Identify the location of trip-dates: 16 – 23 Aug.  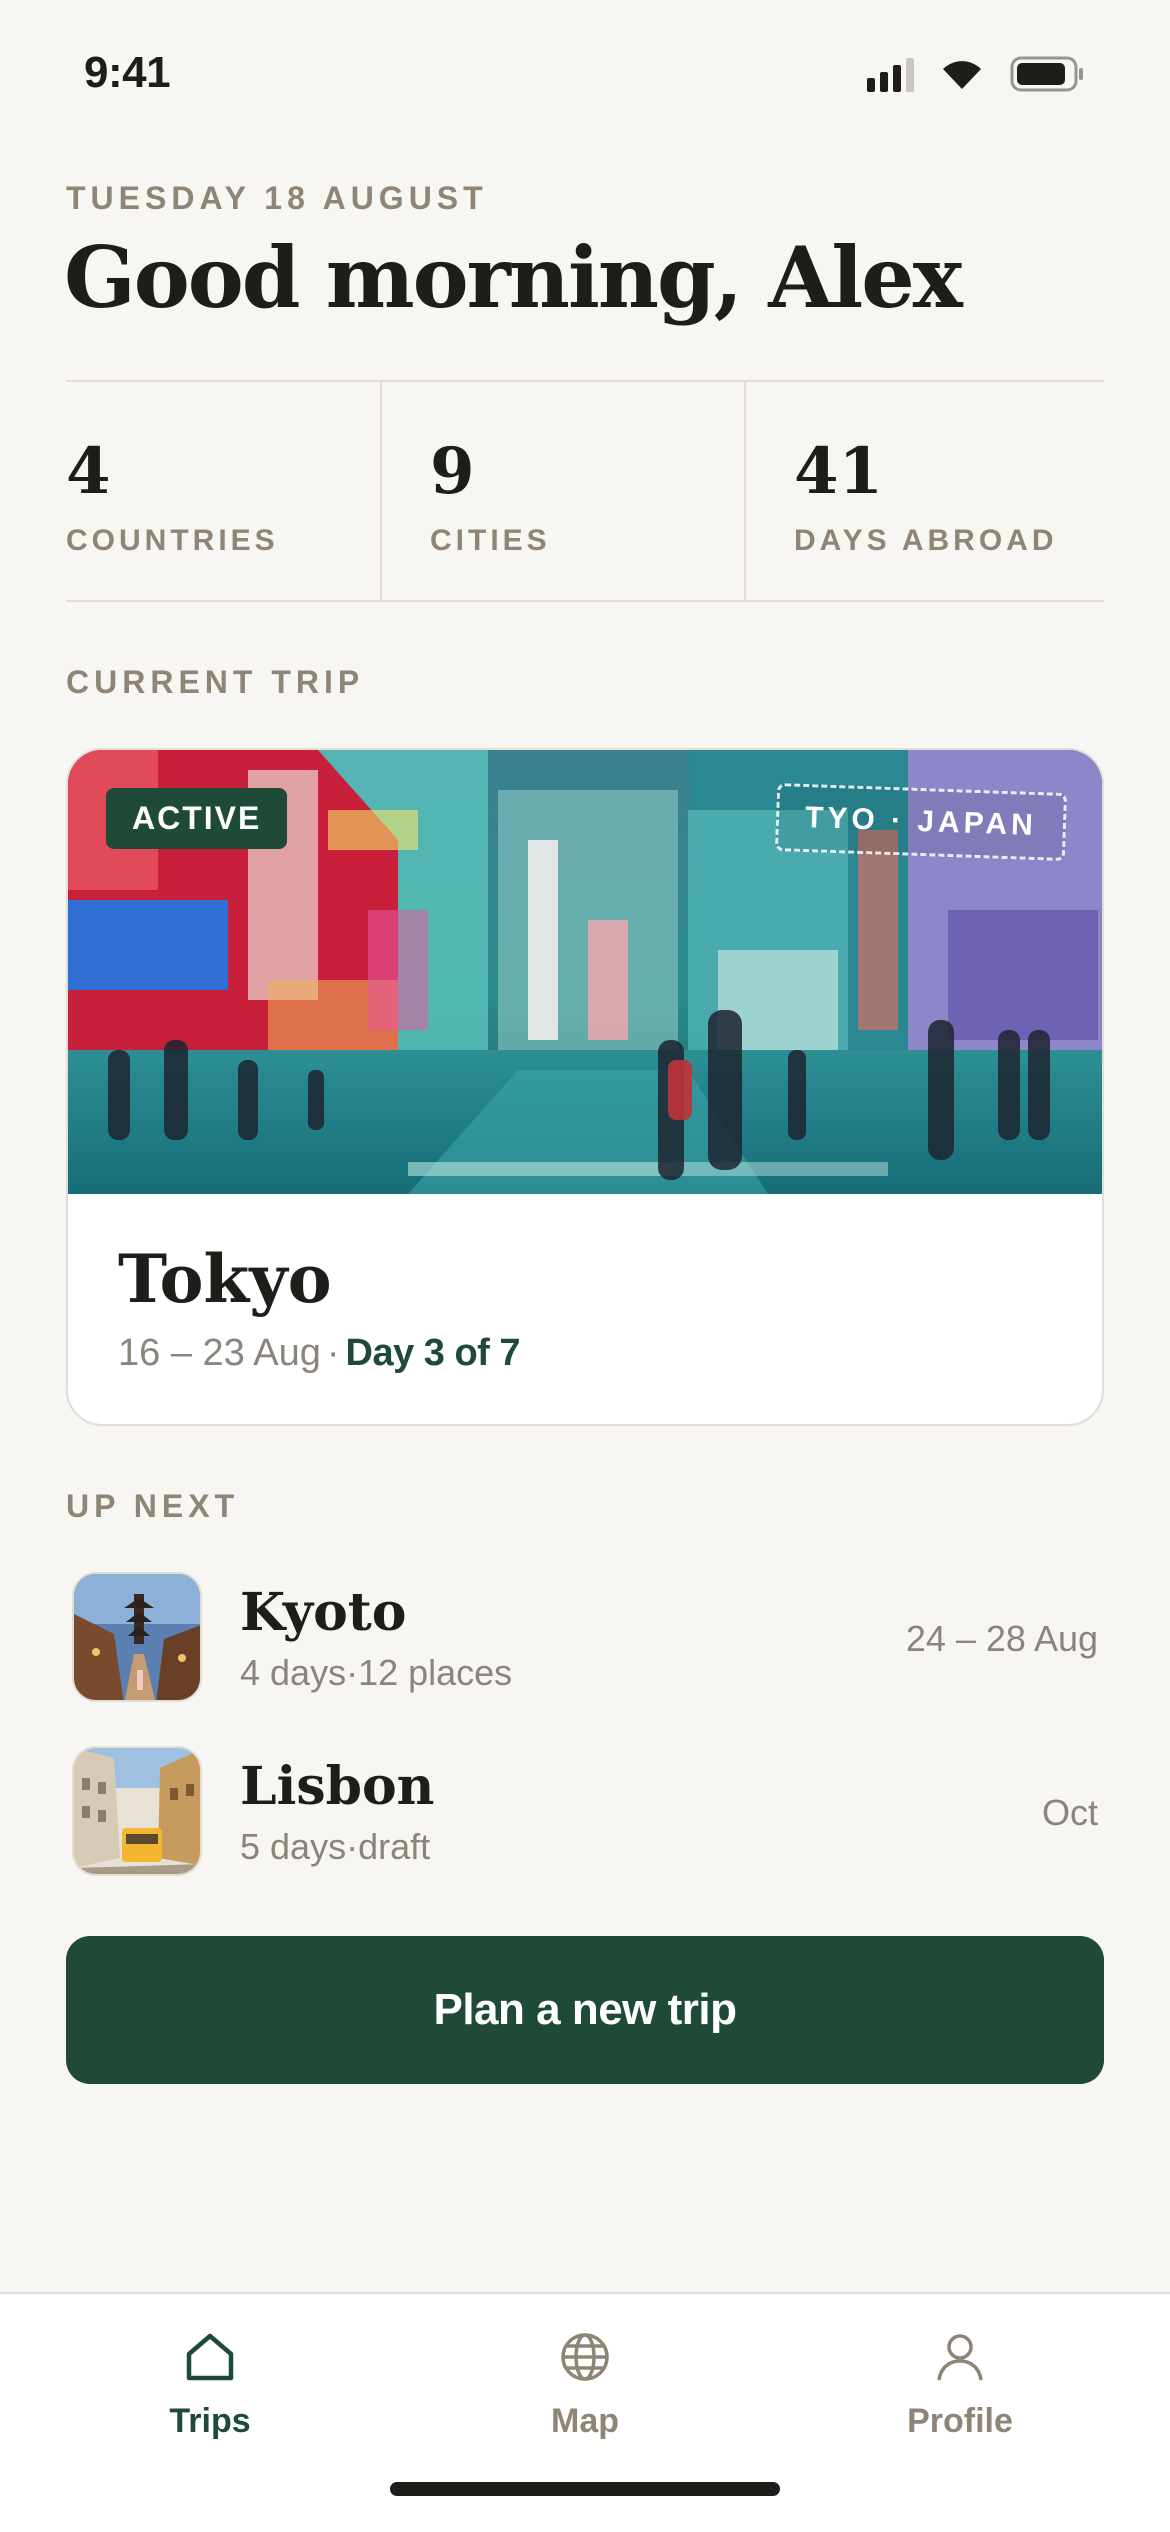
(219, 1353).